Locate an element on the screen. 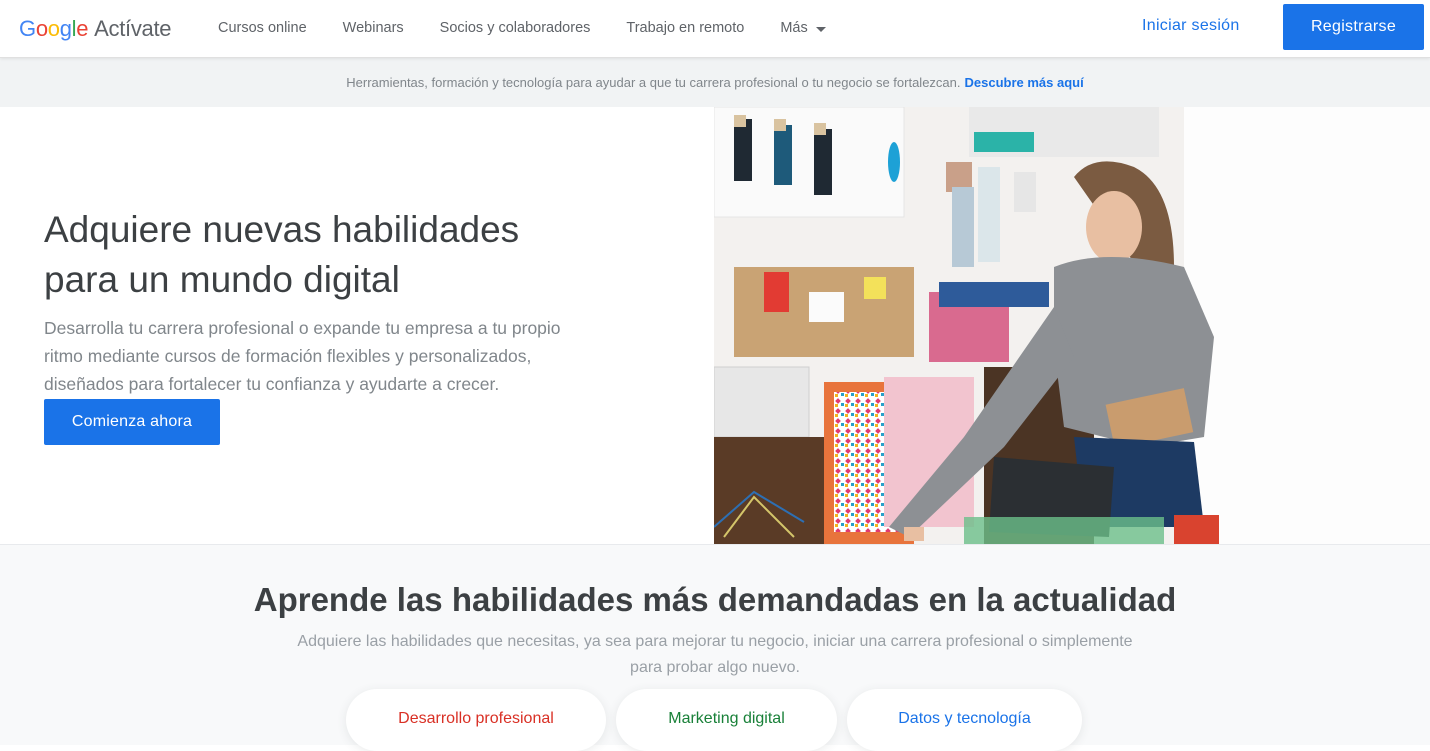  tab-marketing-digital: Marketing digital is located at coordinates (726, 720).